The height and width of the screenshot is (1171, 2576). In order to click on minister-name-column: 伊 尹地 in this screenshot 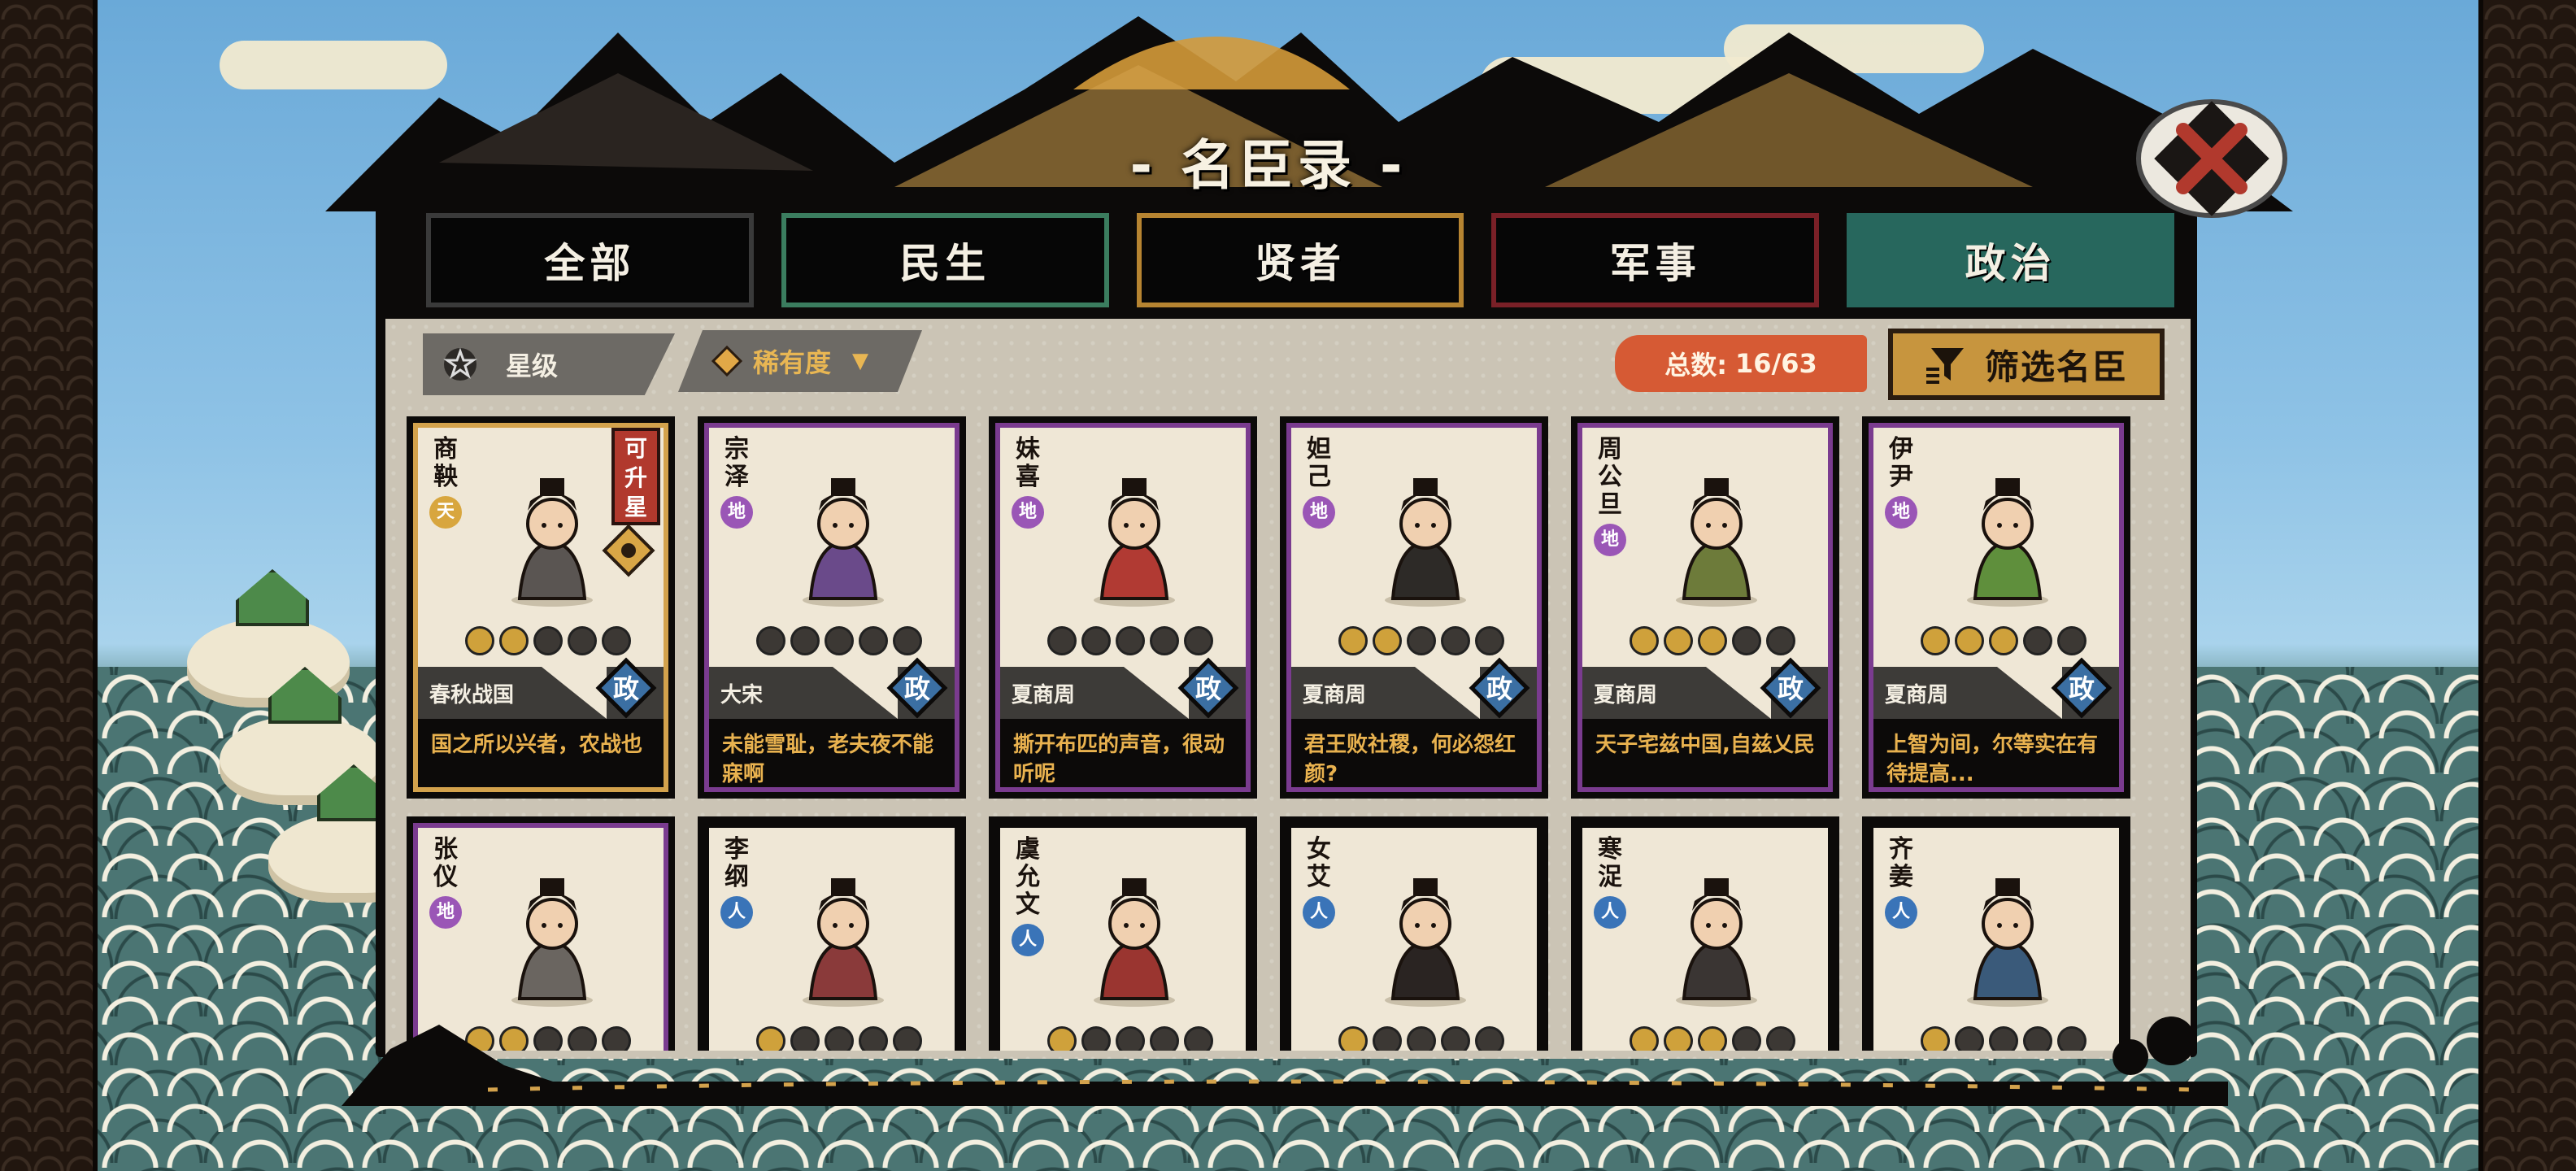, I will do `click(1901, 482)`.